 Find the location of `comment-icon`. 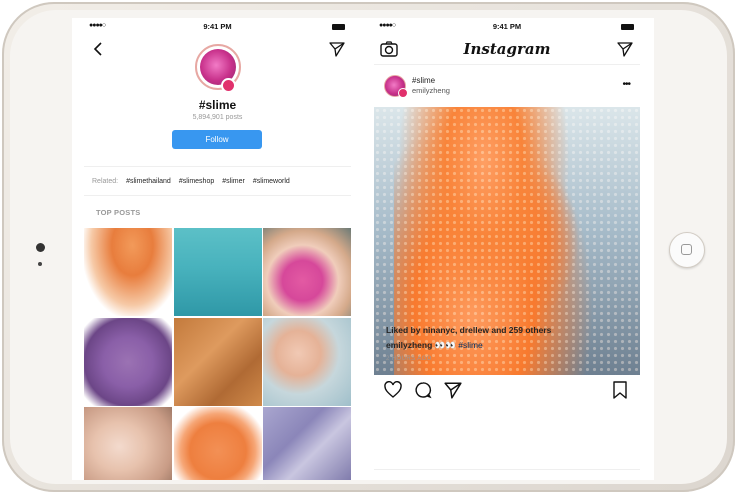

comment-icon is located at coordinates (423, 390).